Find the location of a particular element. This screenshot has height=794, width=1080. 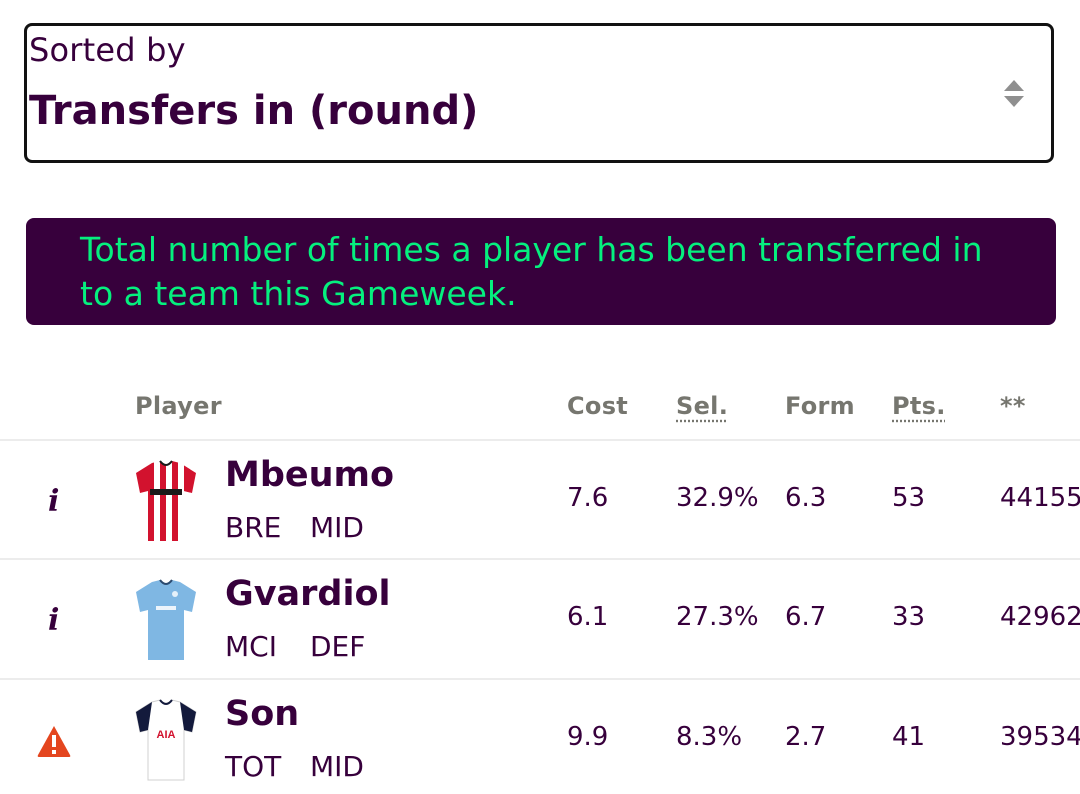

header-pts: Pts. is located at coordinates (919, 406).